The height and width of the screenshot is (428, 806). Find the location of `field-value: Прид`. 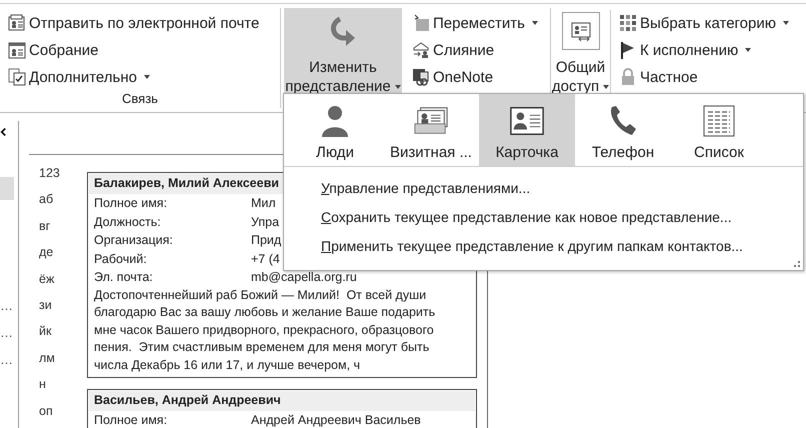

field-value: Прид is located at coordinates (266, 240).